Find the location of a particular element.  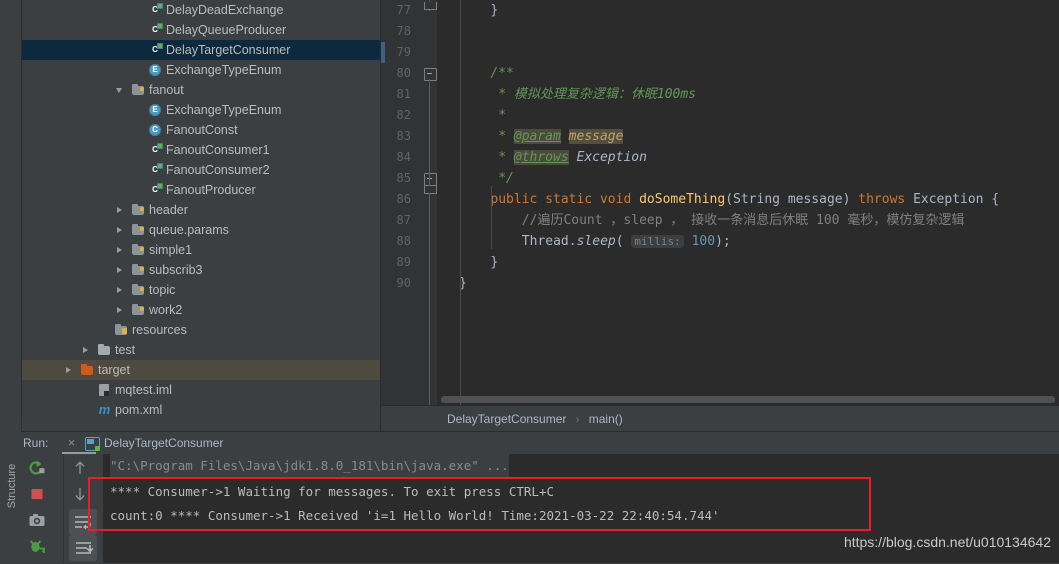

soft-wrap-icon is located at coordinates (83, 522).